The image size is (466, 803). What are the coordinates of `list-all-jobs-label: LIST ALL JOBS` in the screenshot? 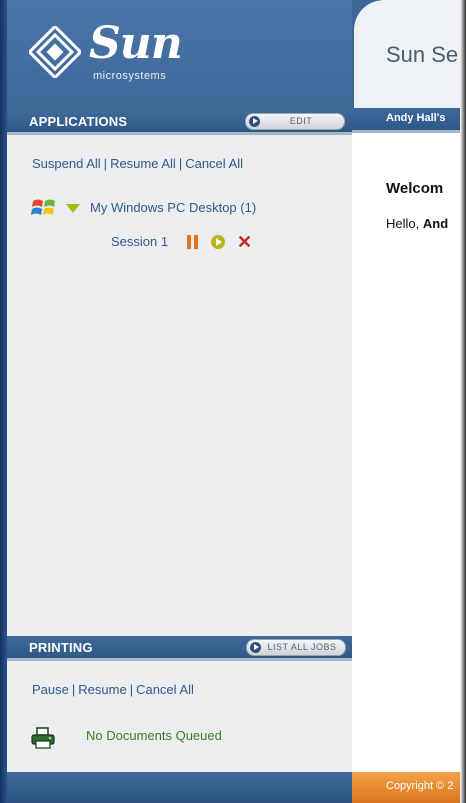 It's located at (302, 647).